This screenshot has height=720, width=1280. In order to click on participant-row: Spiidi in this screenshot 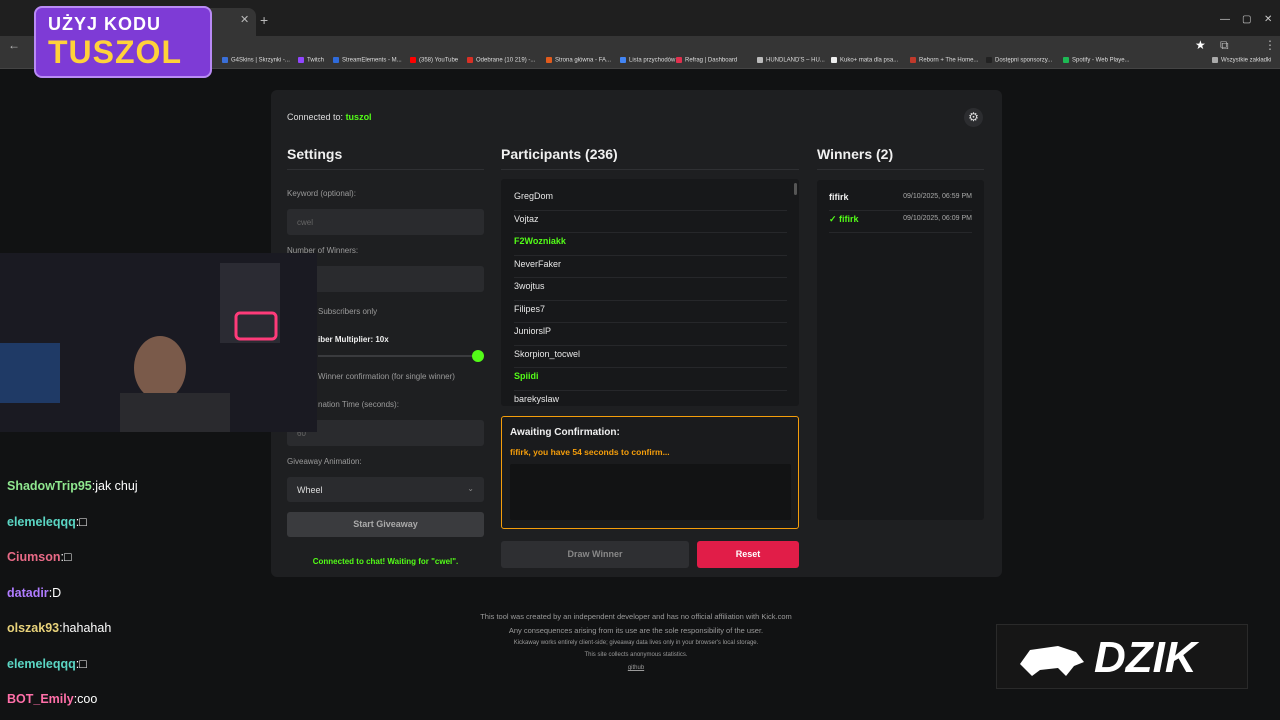, I will do `click(650, 379)`.